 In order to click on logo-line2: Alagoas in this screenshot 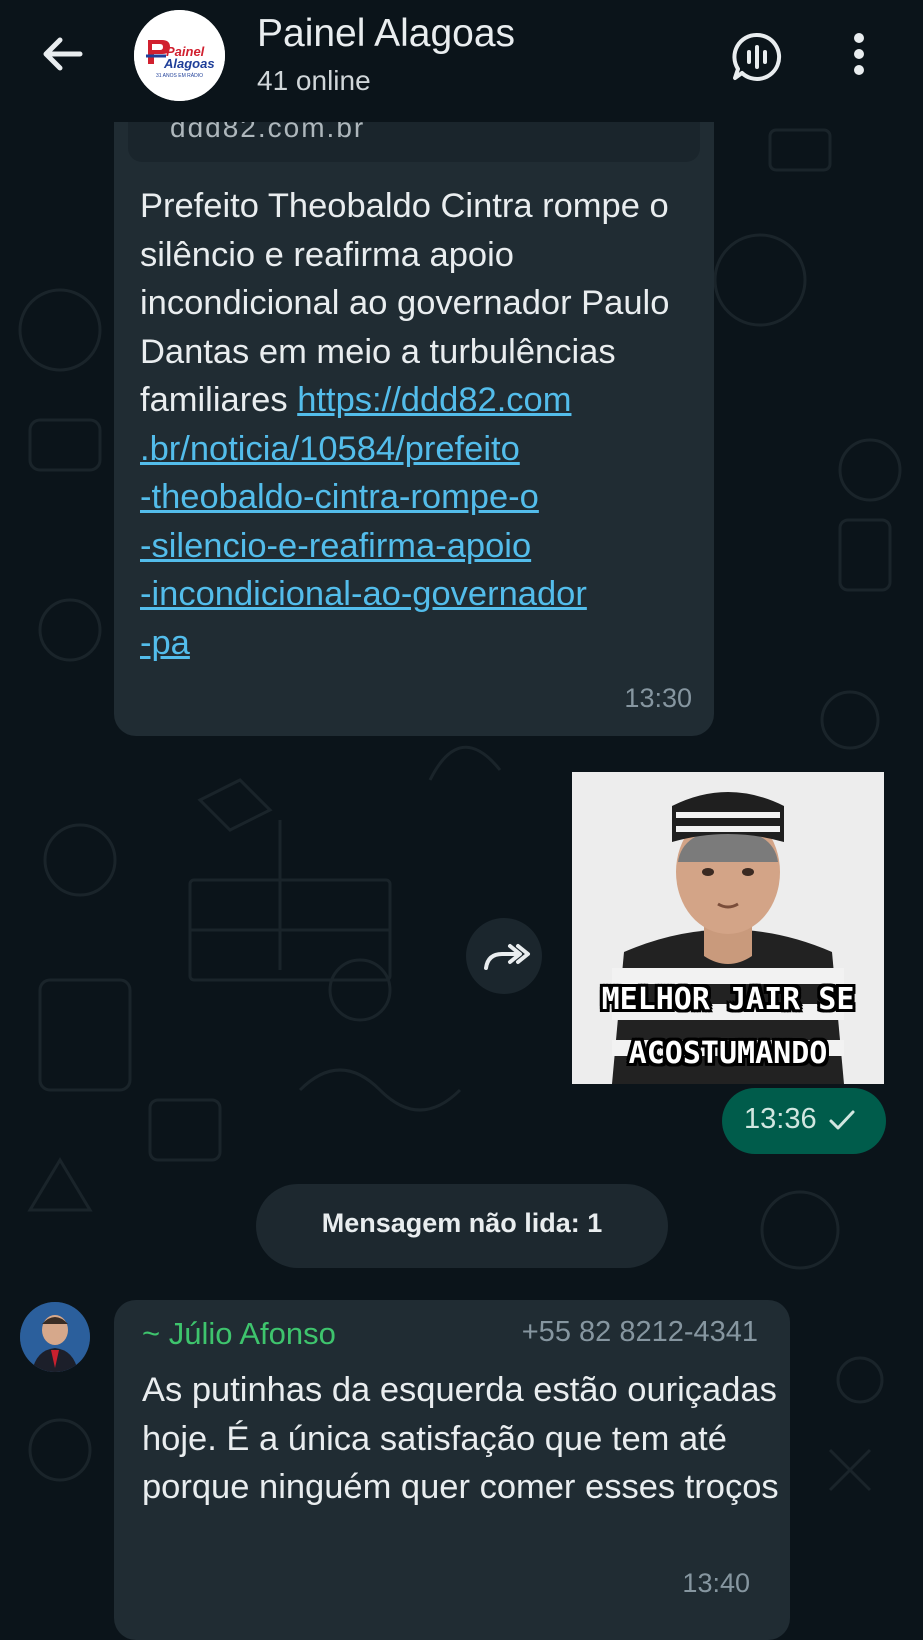, I will do `click(189, 63)`.